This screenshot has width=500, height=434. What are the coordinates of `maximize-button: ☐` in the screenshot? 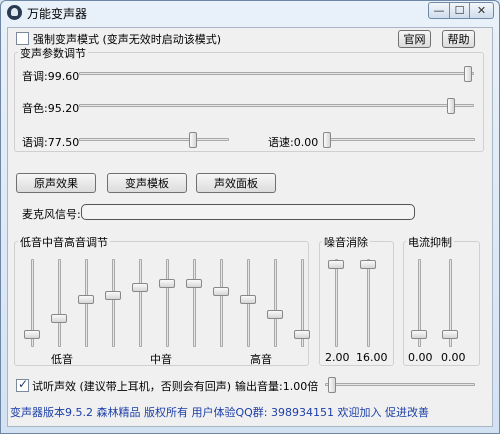 It's located at (459, 10).